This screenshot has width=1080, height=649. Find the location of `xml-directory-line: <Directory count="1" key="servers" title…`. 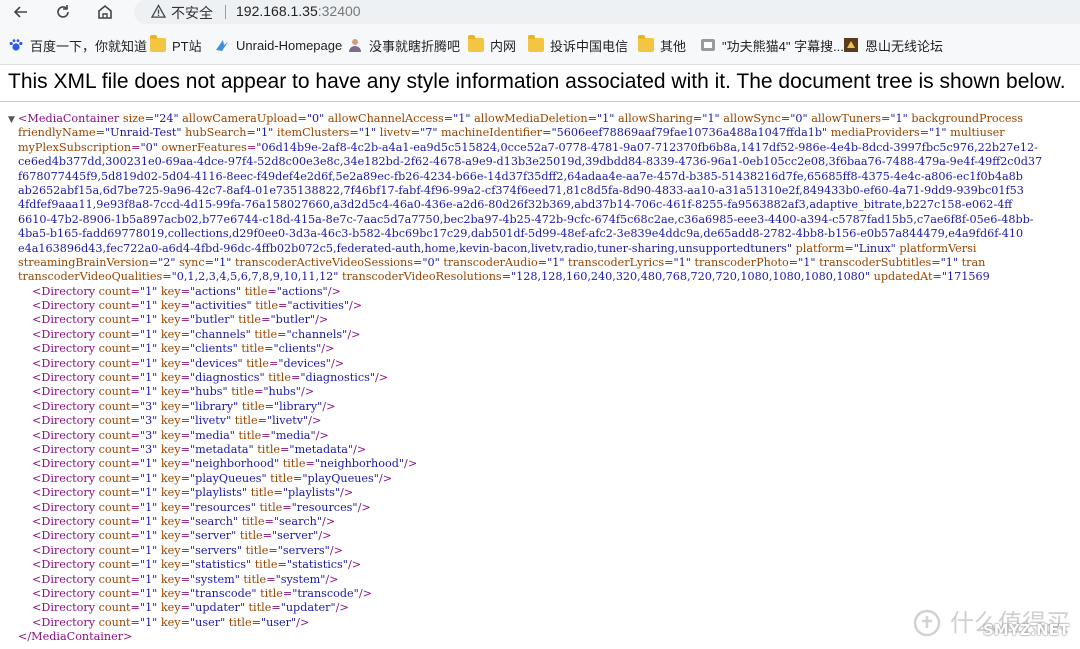

xml-directory-line: <Directory count="1" key="servers" title… is located at coordinates (540, 551).